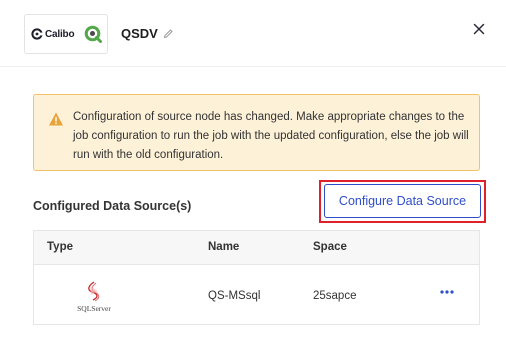 Image resolution: width=506 pixels, height=337 pixels. What do you see at coordinates (94, 297) in the screenshot?
I see `sql-server-logo-icon: SQLServer` at bounding box center [94, 297].